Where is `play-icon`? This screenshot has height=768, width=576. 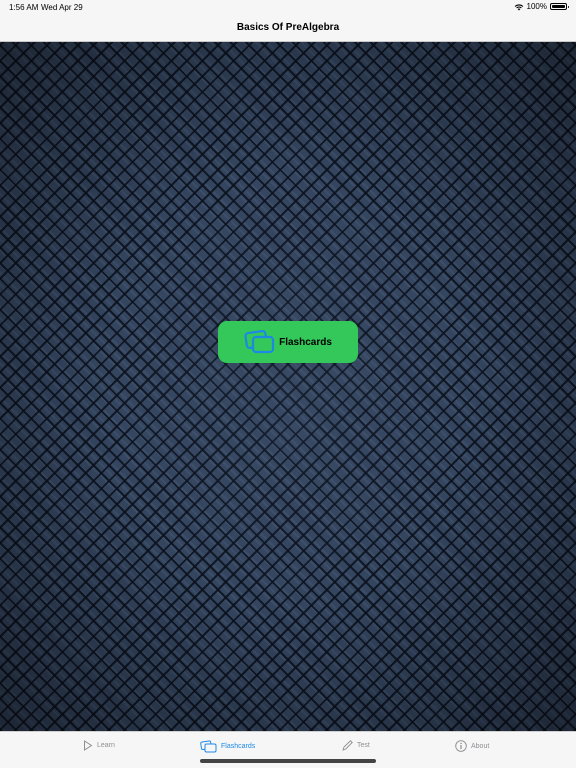 play-icon is located at coordinates (88, 745).